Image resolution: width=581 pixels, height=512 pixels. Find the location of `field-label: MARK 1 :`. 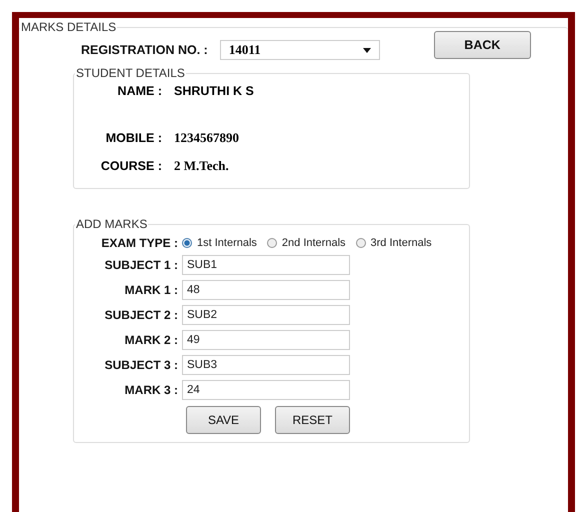

field-label: MARK 1 : is located at coordinates (151, 290).